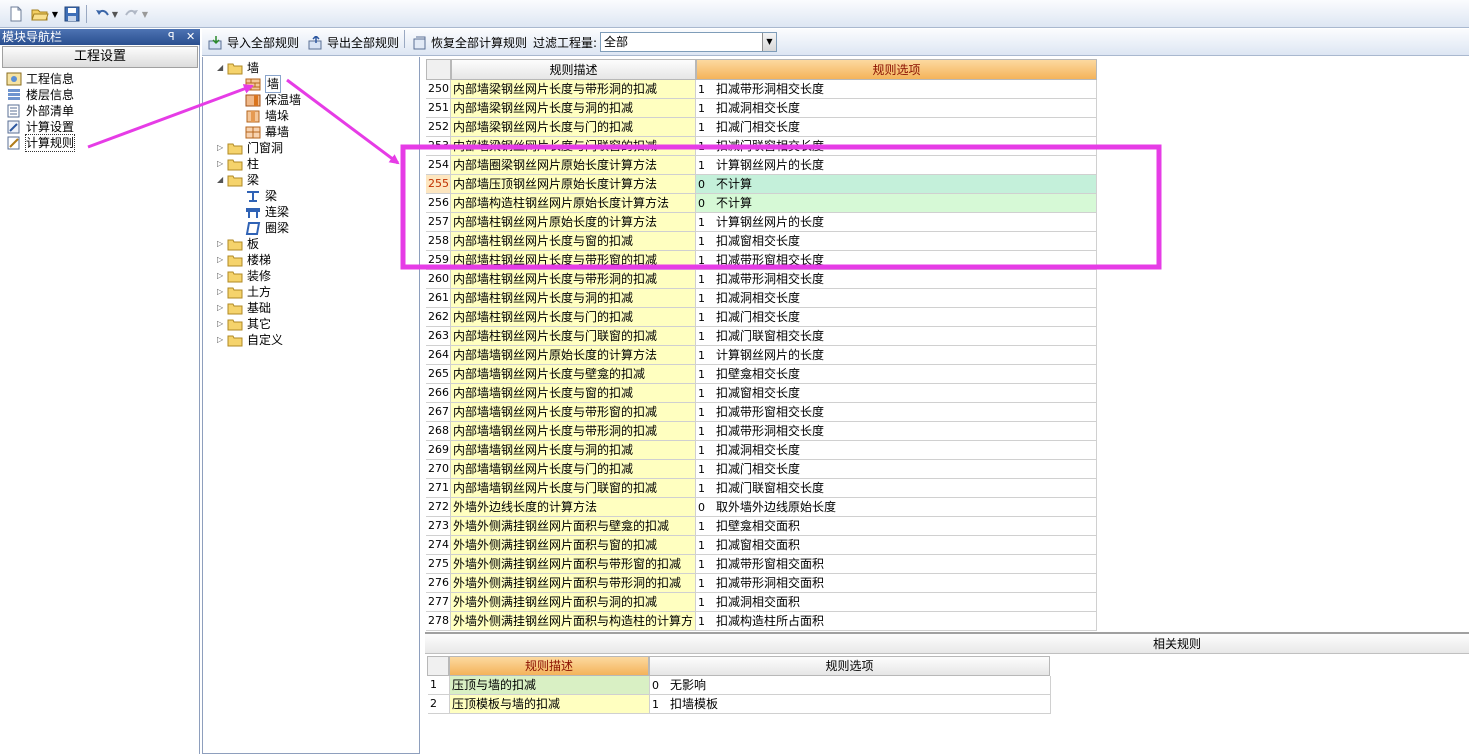 The image size is (1469, 754). I want to click on rule-description-cell: 内部墙柱钢丝网片长度与带形窗的扣减, so click(573, 260).